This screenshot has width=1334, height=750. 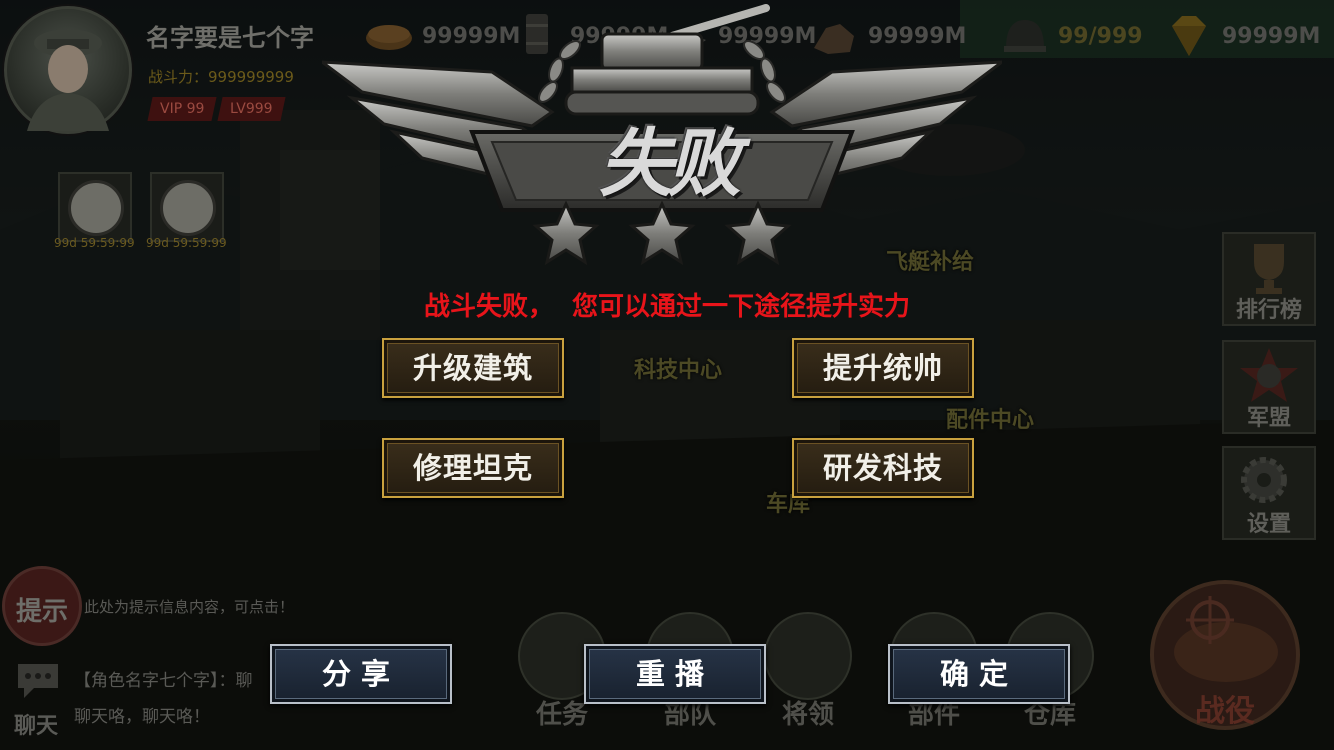 I want to click on timer-label-1: 99d 59:59:99, so click(x=94, y=243).